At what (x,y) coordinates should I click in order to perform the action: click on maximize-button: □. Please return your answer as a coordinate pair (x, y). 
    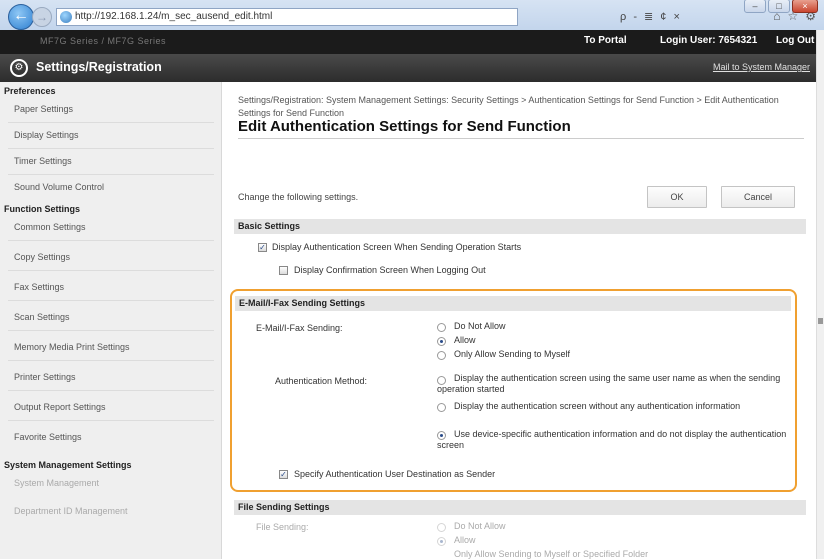
    Looking at the image, I should click on (779, 6).